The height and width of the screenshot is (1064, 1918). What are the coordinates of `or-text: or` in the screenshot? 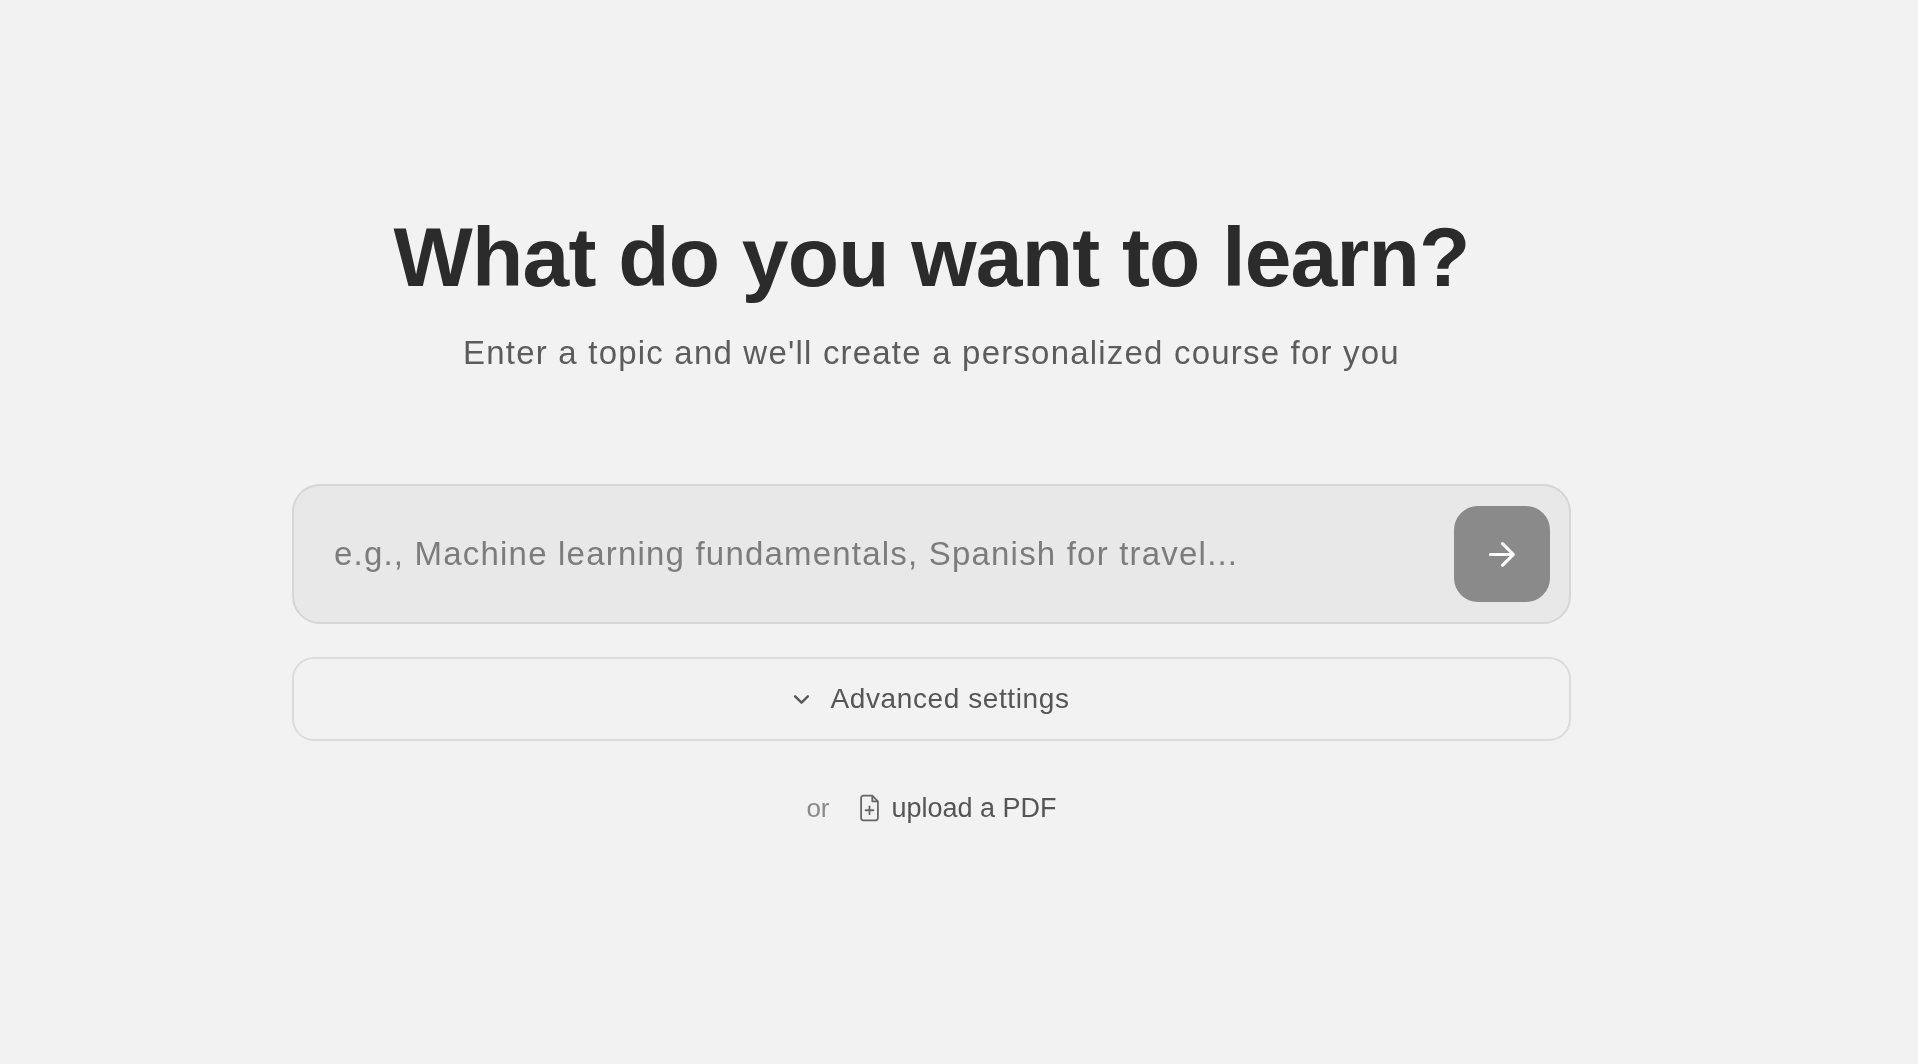 It's located at (818, 808).